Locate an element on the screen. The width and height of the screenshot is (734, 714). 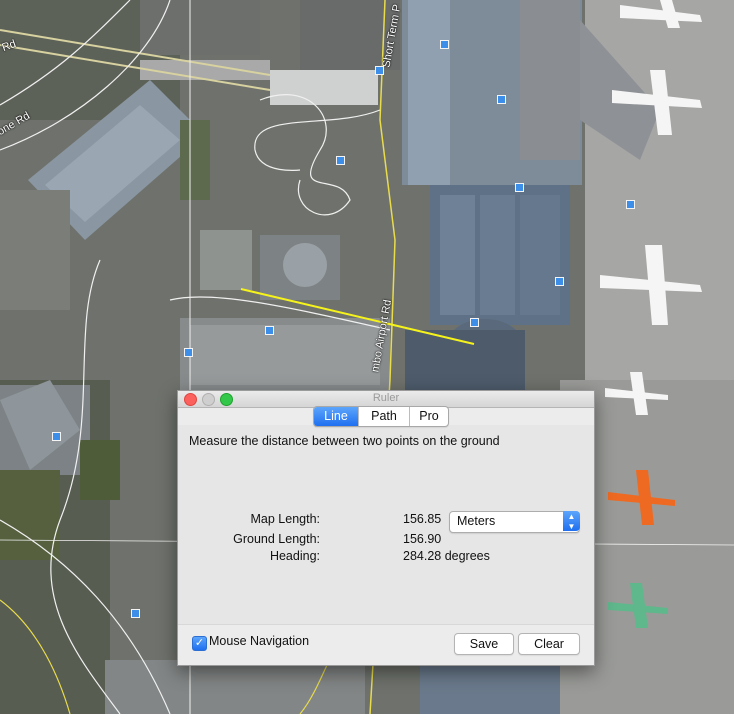
heading-label: Heading: is located at coordinates (294, 556).